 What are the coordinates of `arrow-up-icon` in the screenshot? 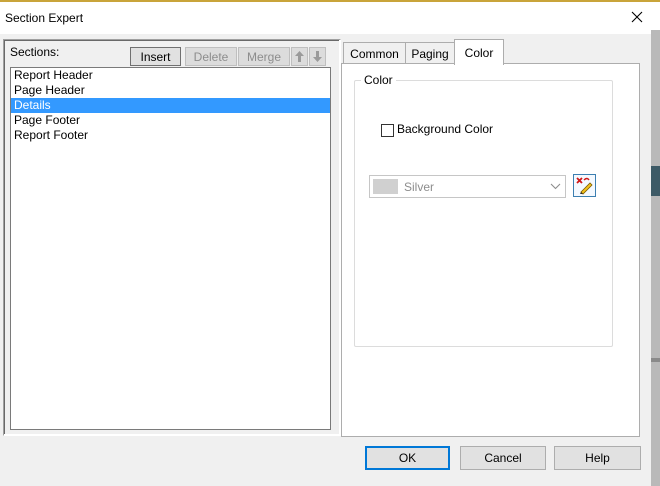 It's located at (299, 56).